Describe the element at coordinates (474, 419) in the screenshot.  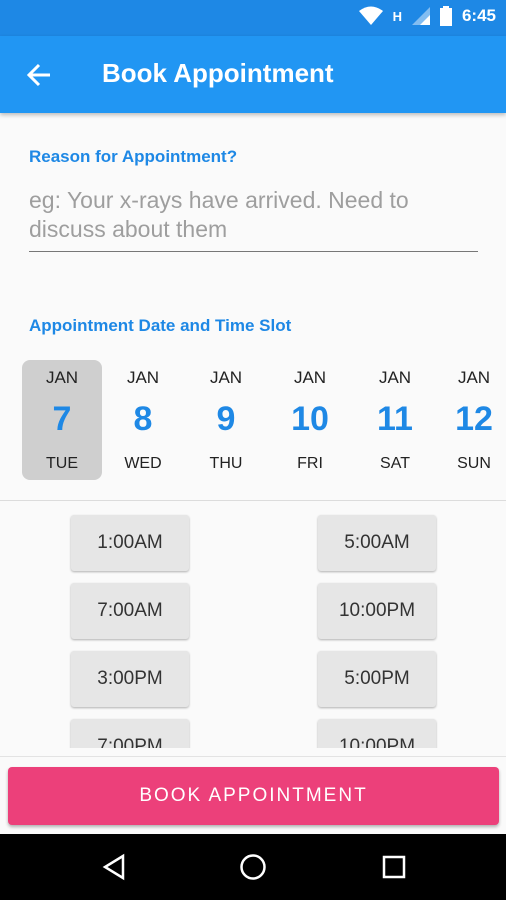
I see `date-day: 12` at that location.